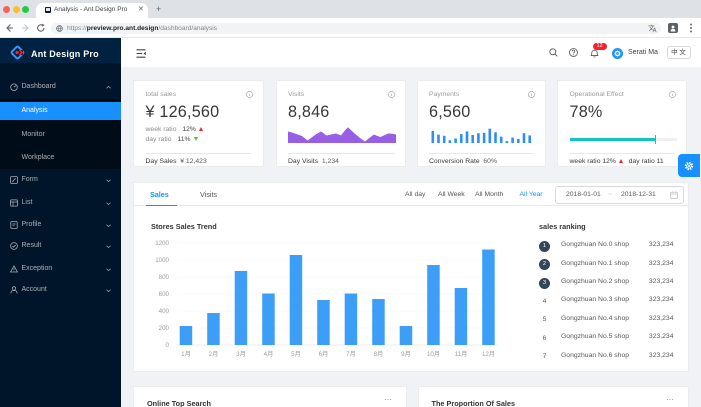 This screenshot has width=701, height=407. I want to click on svg-text: 600, so click(164, 294).